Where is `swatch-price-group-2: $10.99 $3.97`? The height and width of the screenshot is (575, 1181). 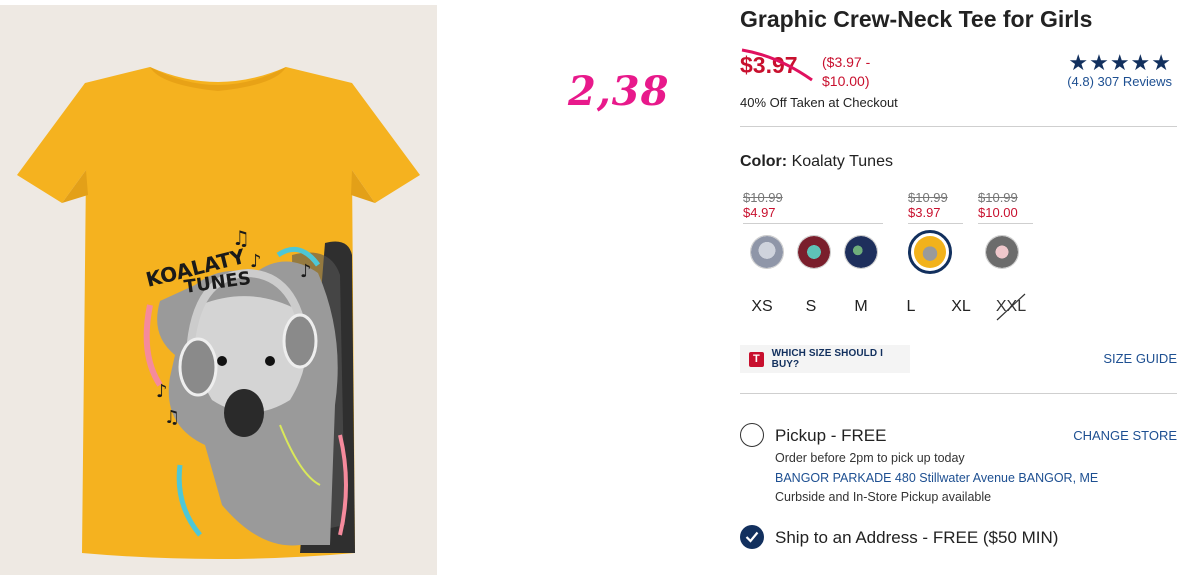
swatch-price-group-2: $10.99 $3.97 is located at coordinates (935, 207).